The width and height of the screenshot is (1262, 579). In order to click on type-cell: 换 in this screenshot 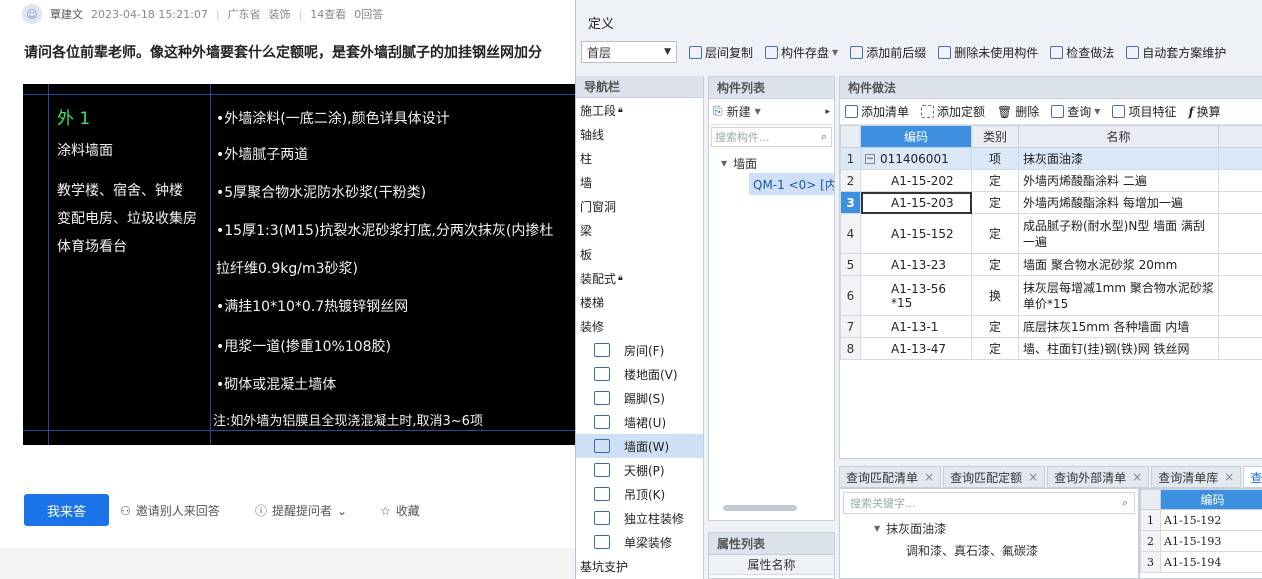, I will do `click(995, 295)`.